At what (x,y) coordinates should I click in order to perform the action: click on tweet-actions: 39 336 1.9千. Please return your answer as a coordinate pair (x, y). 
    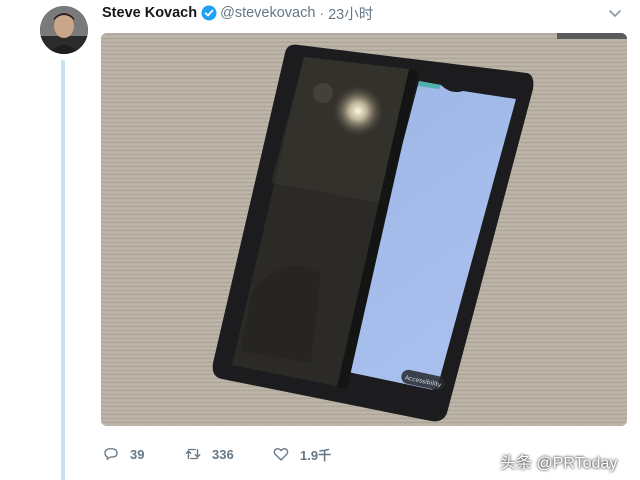
    Looking at the image, I should click on (232, 454).